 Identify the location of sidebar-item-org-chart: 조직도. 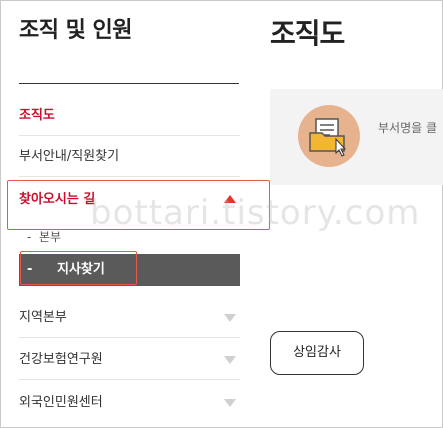
(129, 116).